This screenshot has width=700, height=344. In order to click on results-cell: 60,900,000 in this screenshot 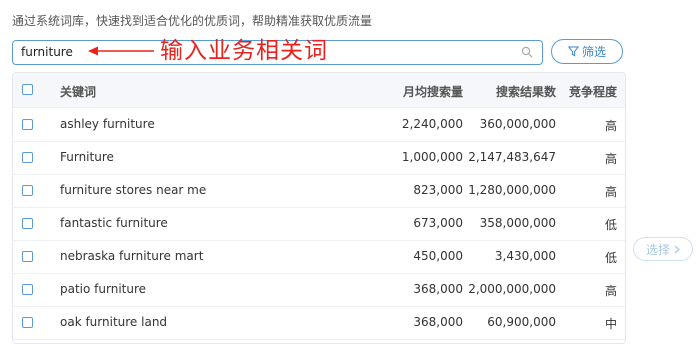, I will do `click(521, 322)`.